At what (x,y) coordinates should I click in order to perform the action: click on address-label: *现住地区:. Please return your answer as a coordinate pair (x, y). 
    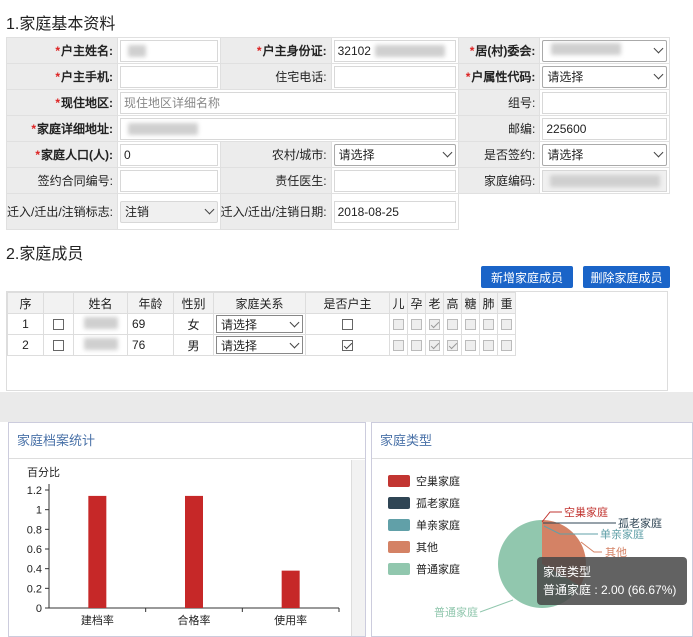
    Looking at the image, I should click on (62, 102).